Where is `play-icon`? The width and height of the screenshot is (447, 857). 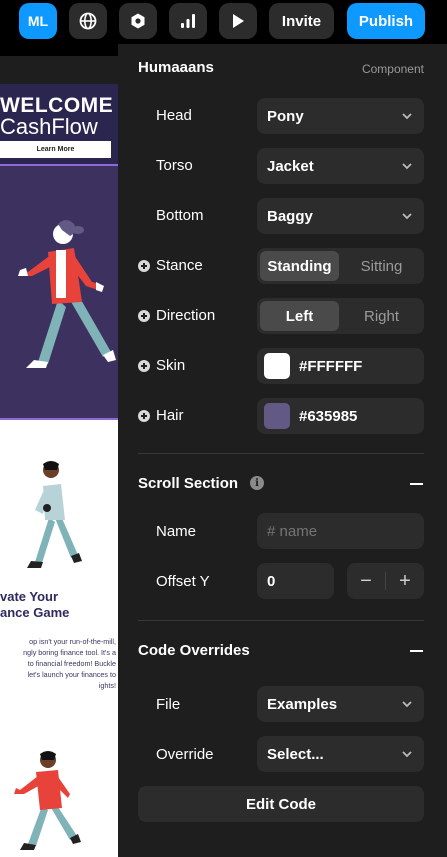
play-icon is located at coordinates (238, 21).